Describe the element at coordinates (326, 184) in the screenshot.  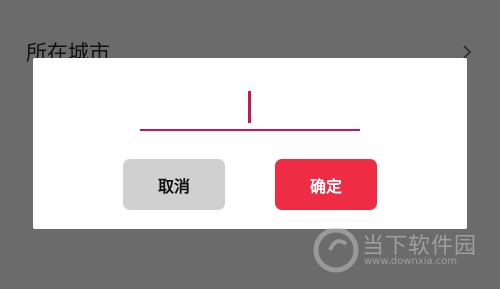
I see `confirm-button: 确定` at that location.